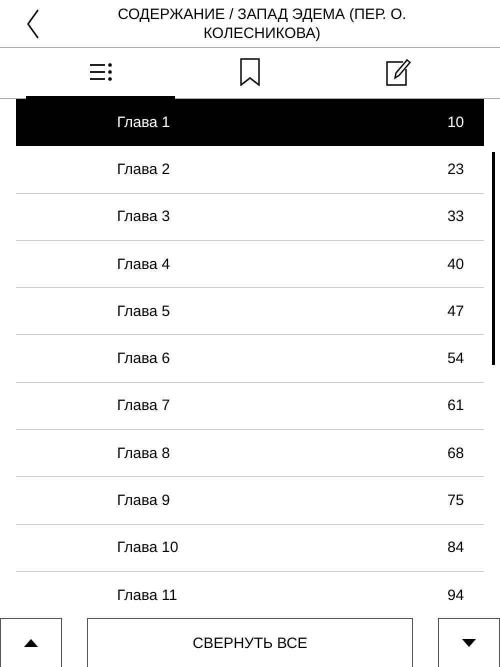 The image size is (500, 667). Describe the element at coordinates (250, 72) in the screenshot. I see `bookmark-icon` at that location.